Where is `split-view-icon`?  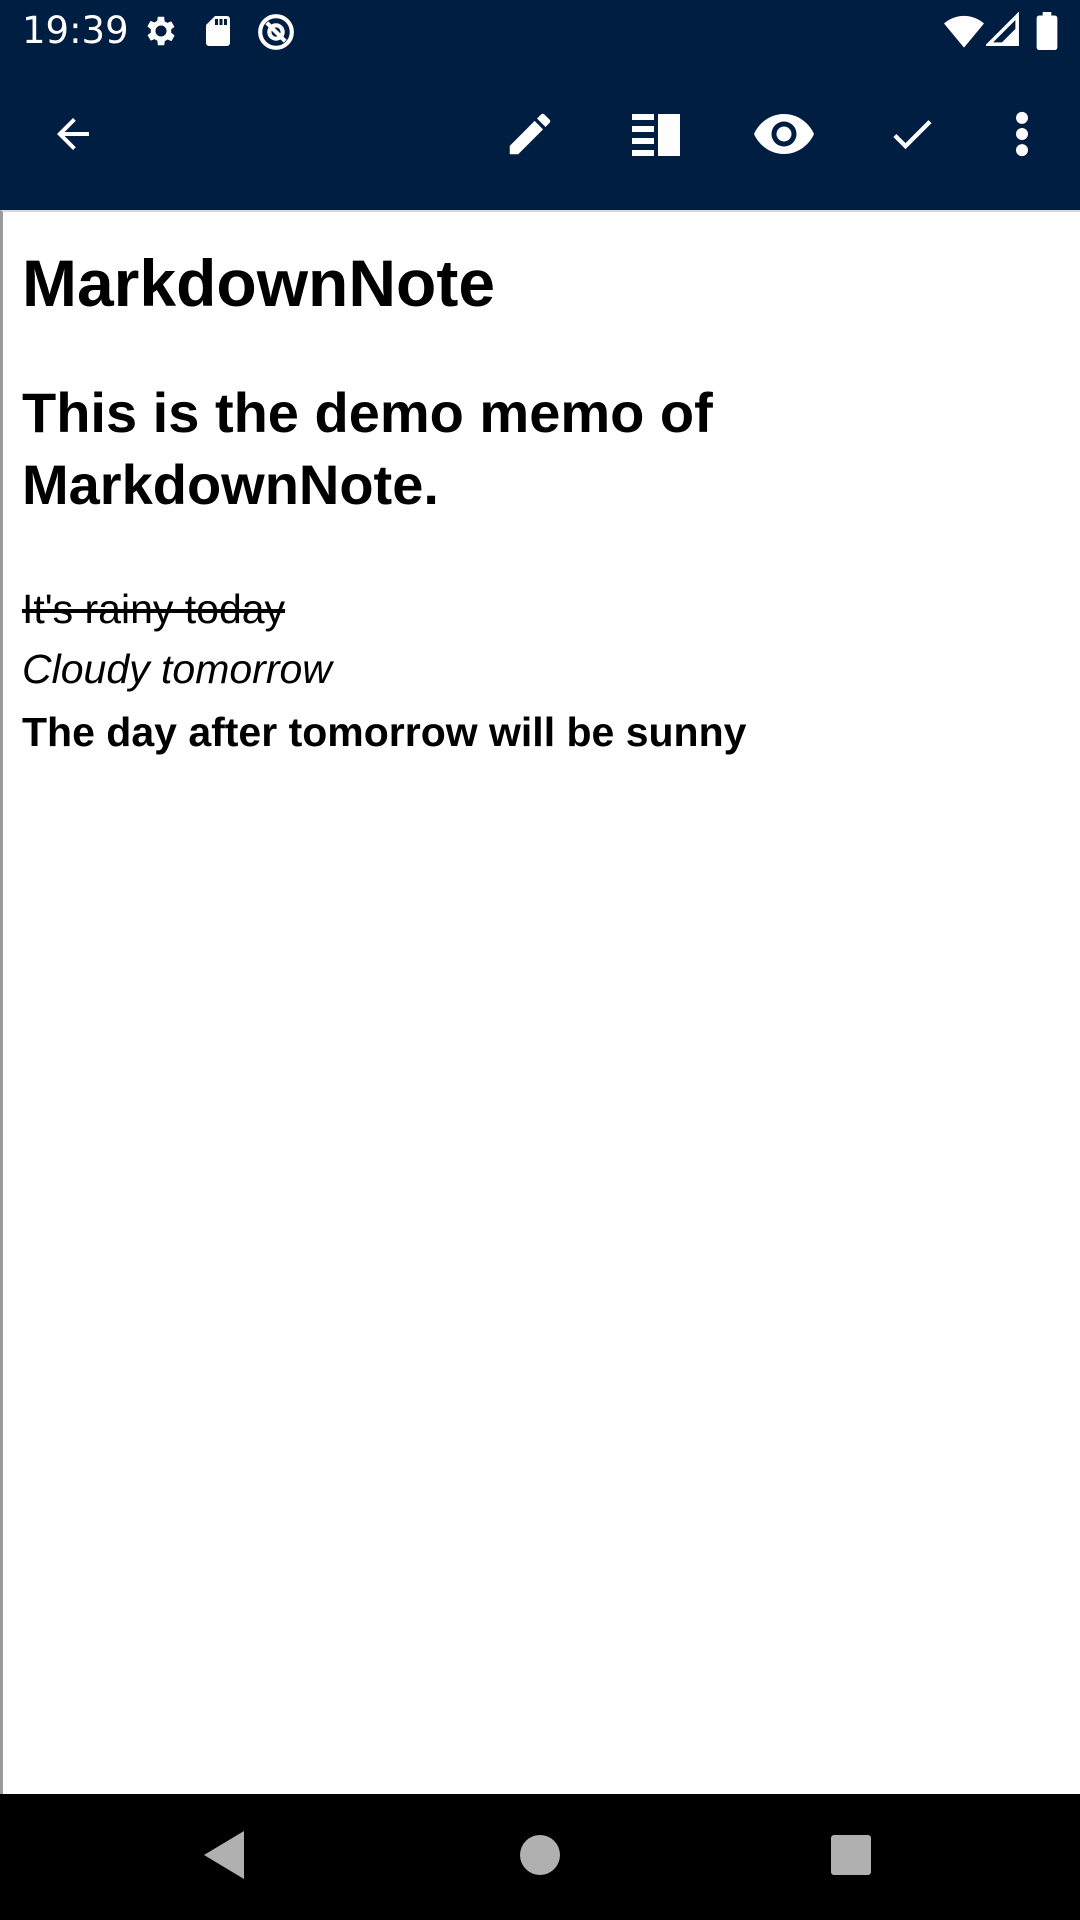 split-view-icon is located at coordinates (657, 136).